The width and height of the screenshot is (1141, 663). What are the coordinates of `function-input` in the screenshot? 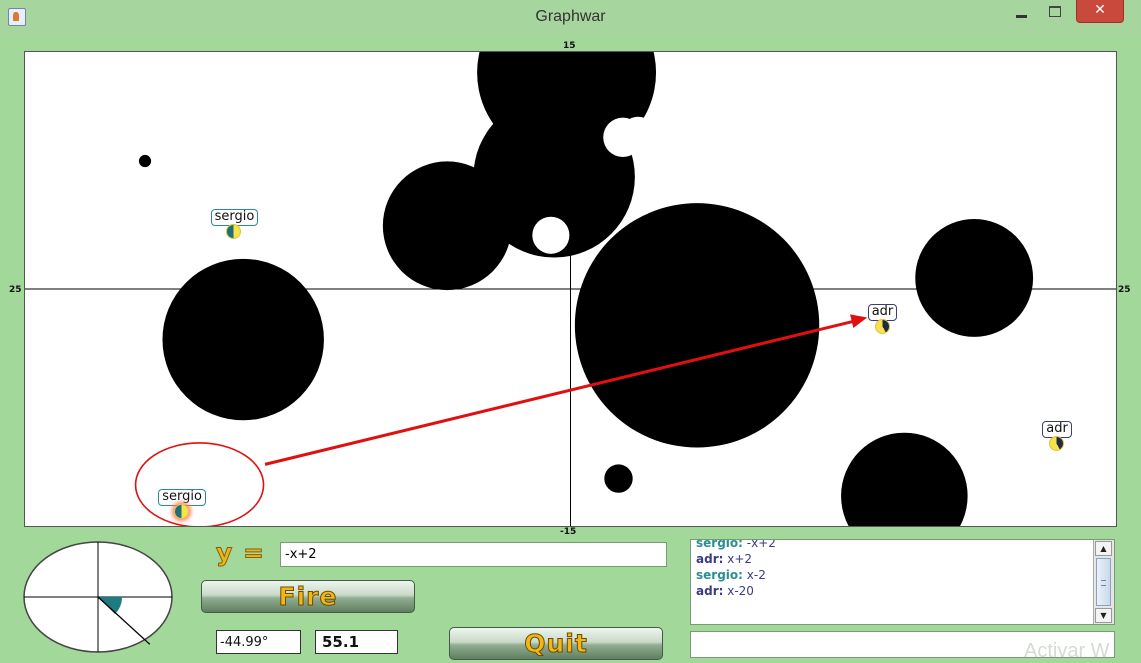 It's located at (473, 554).